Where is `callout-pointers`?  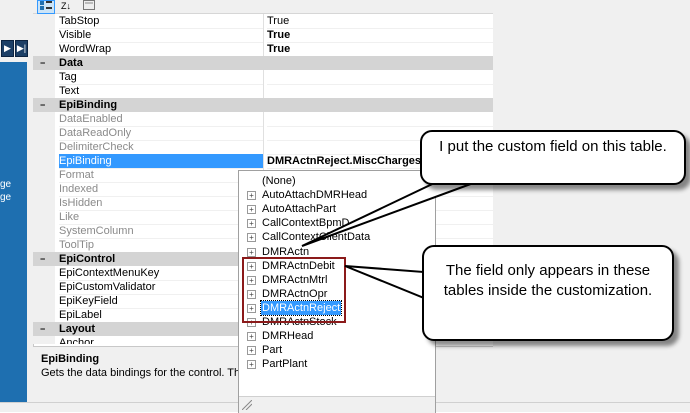
callout-pointers is located at coordinates (394, 238).